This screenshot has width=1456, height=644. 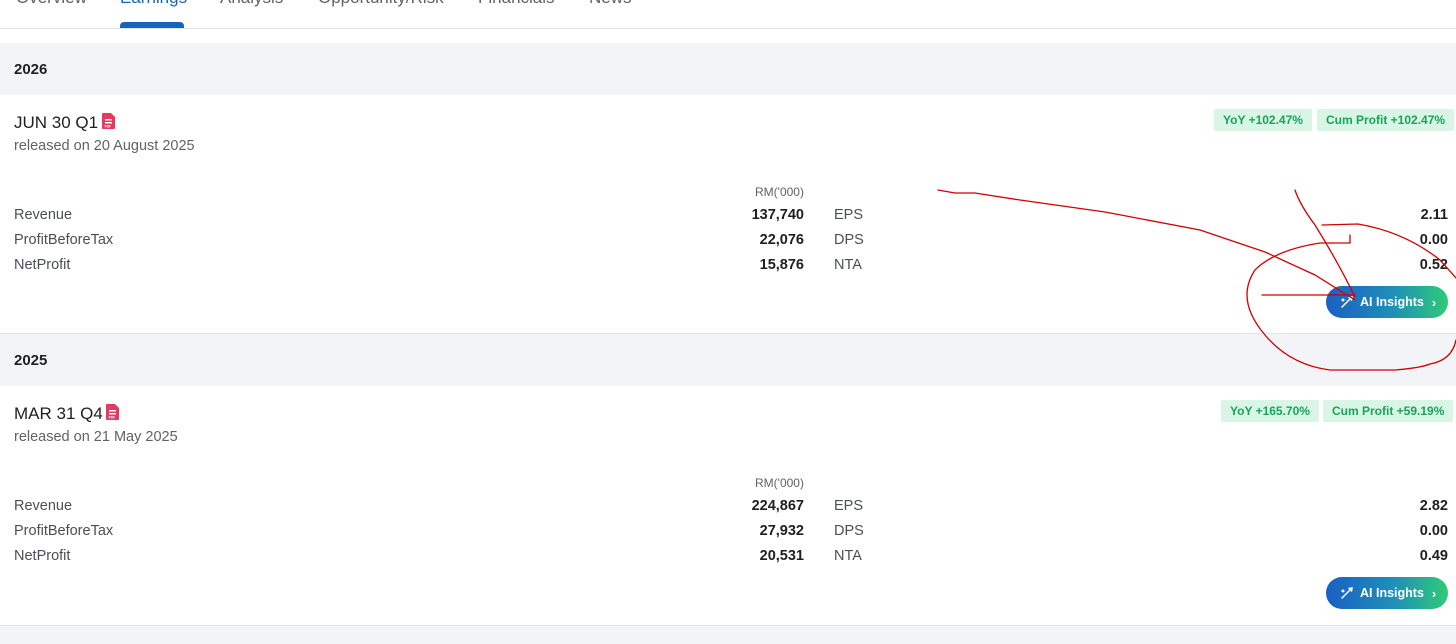 I want to click on tab-earnings: Earnings, so click(x=153, y=4).